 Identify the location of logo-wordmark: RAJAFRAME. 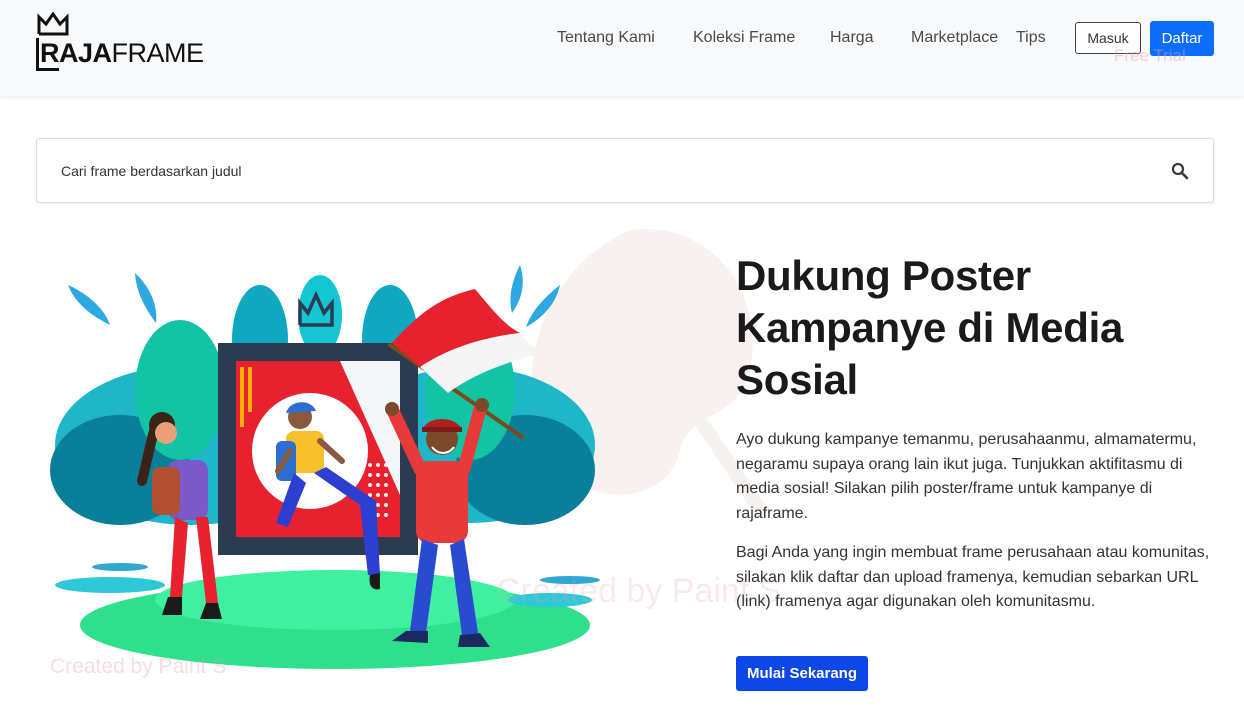
(120, 54).